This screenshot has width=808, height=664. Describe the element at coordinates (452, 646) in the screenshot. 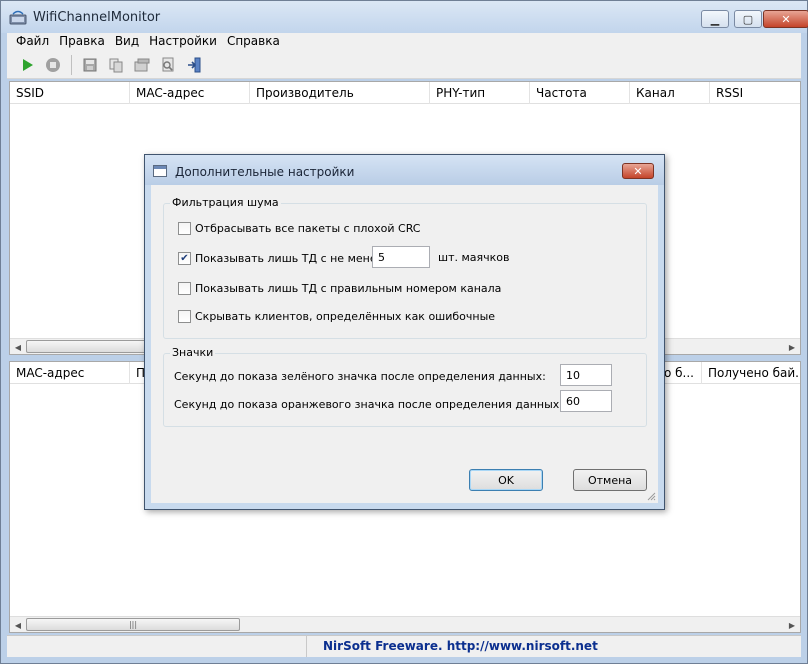

I see `status-link: NirSoft Freeware. http://www.nirsoft.net` at that location.